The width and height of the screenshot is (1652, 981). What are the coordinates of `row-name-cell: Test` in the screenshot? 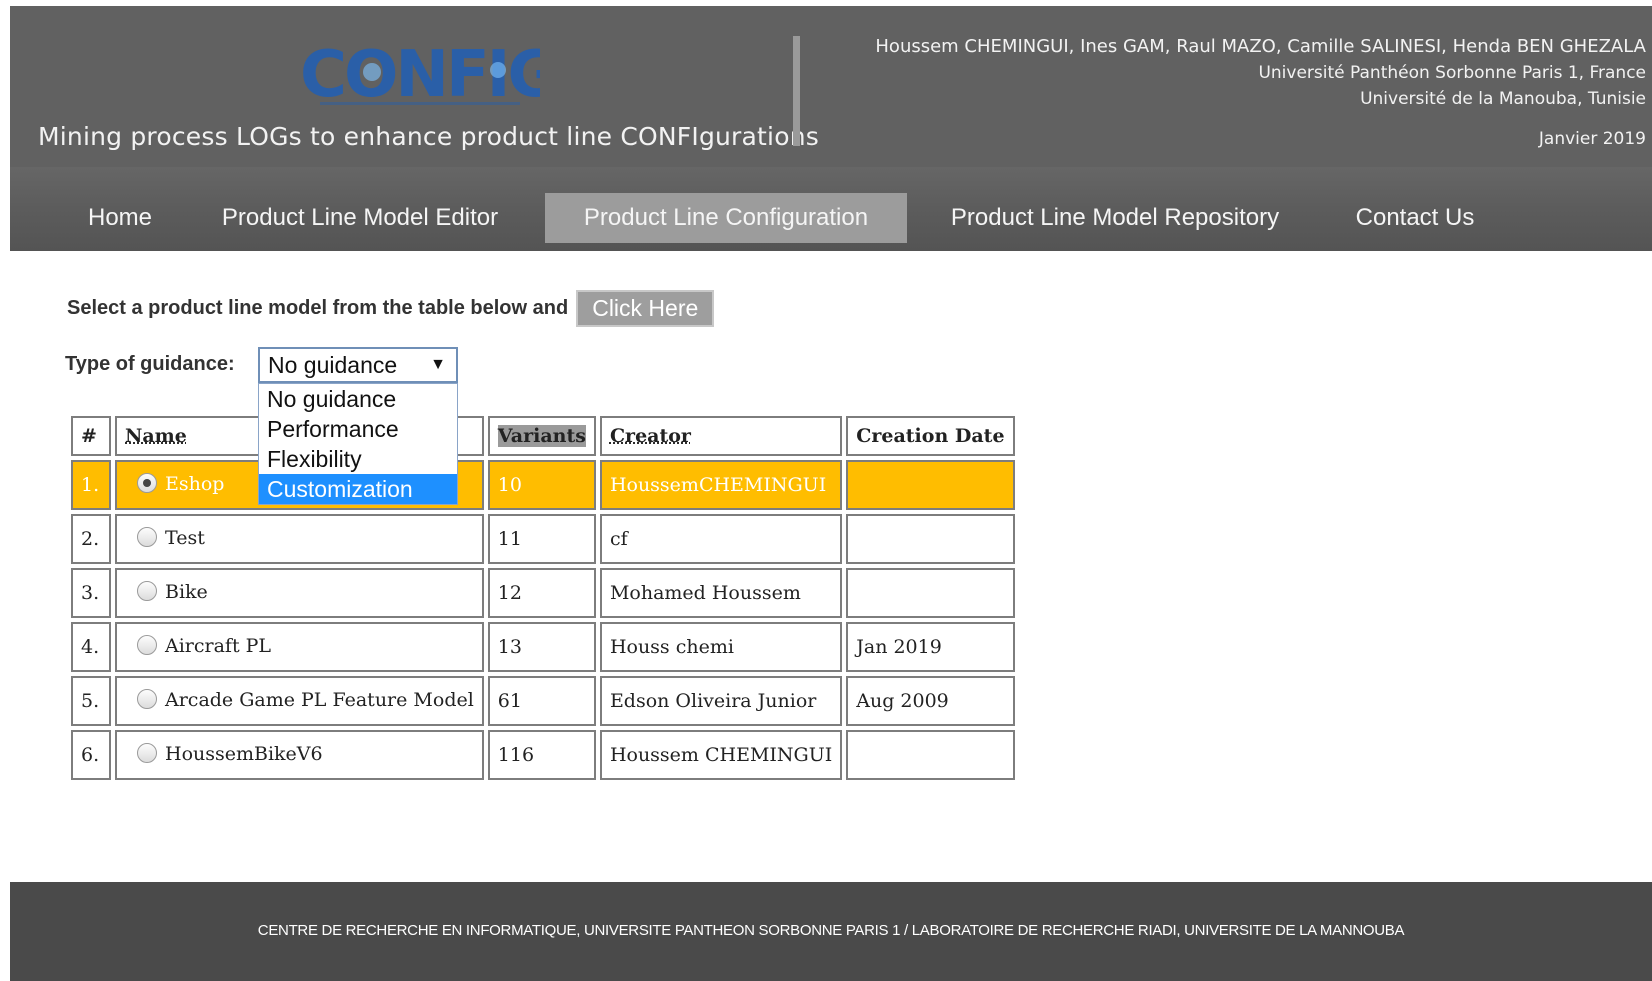 It's located at (299, 539).